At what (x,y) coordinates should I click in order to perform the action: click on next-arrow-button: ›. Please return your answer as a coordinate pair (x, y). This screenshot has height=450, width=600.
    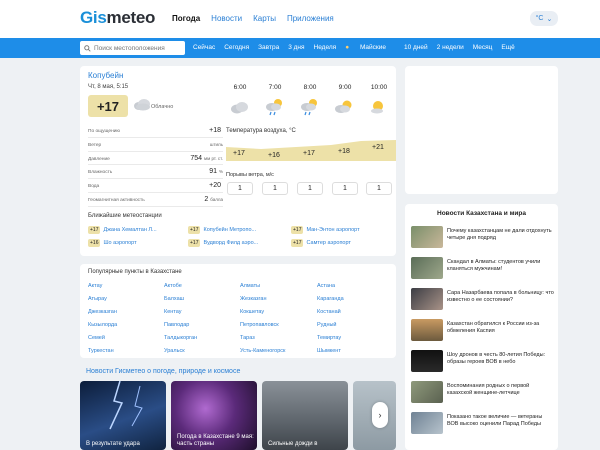
    Looking at the image, I should click on (380, 415).